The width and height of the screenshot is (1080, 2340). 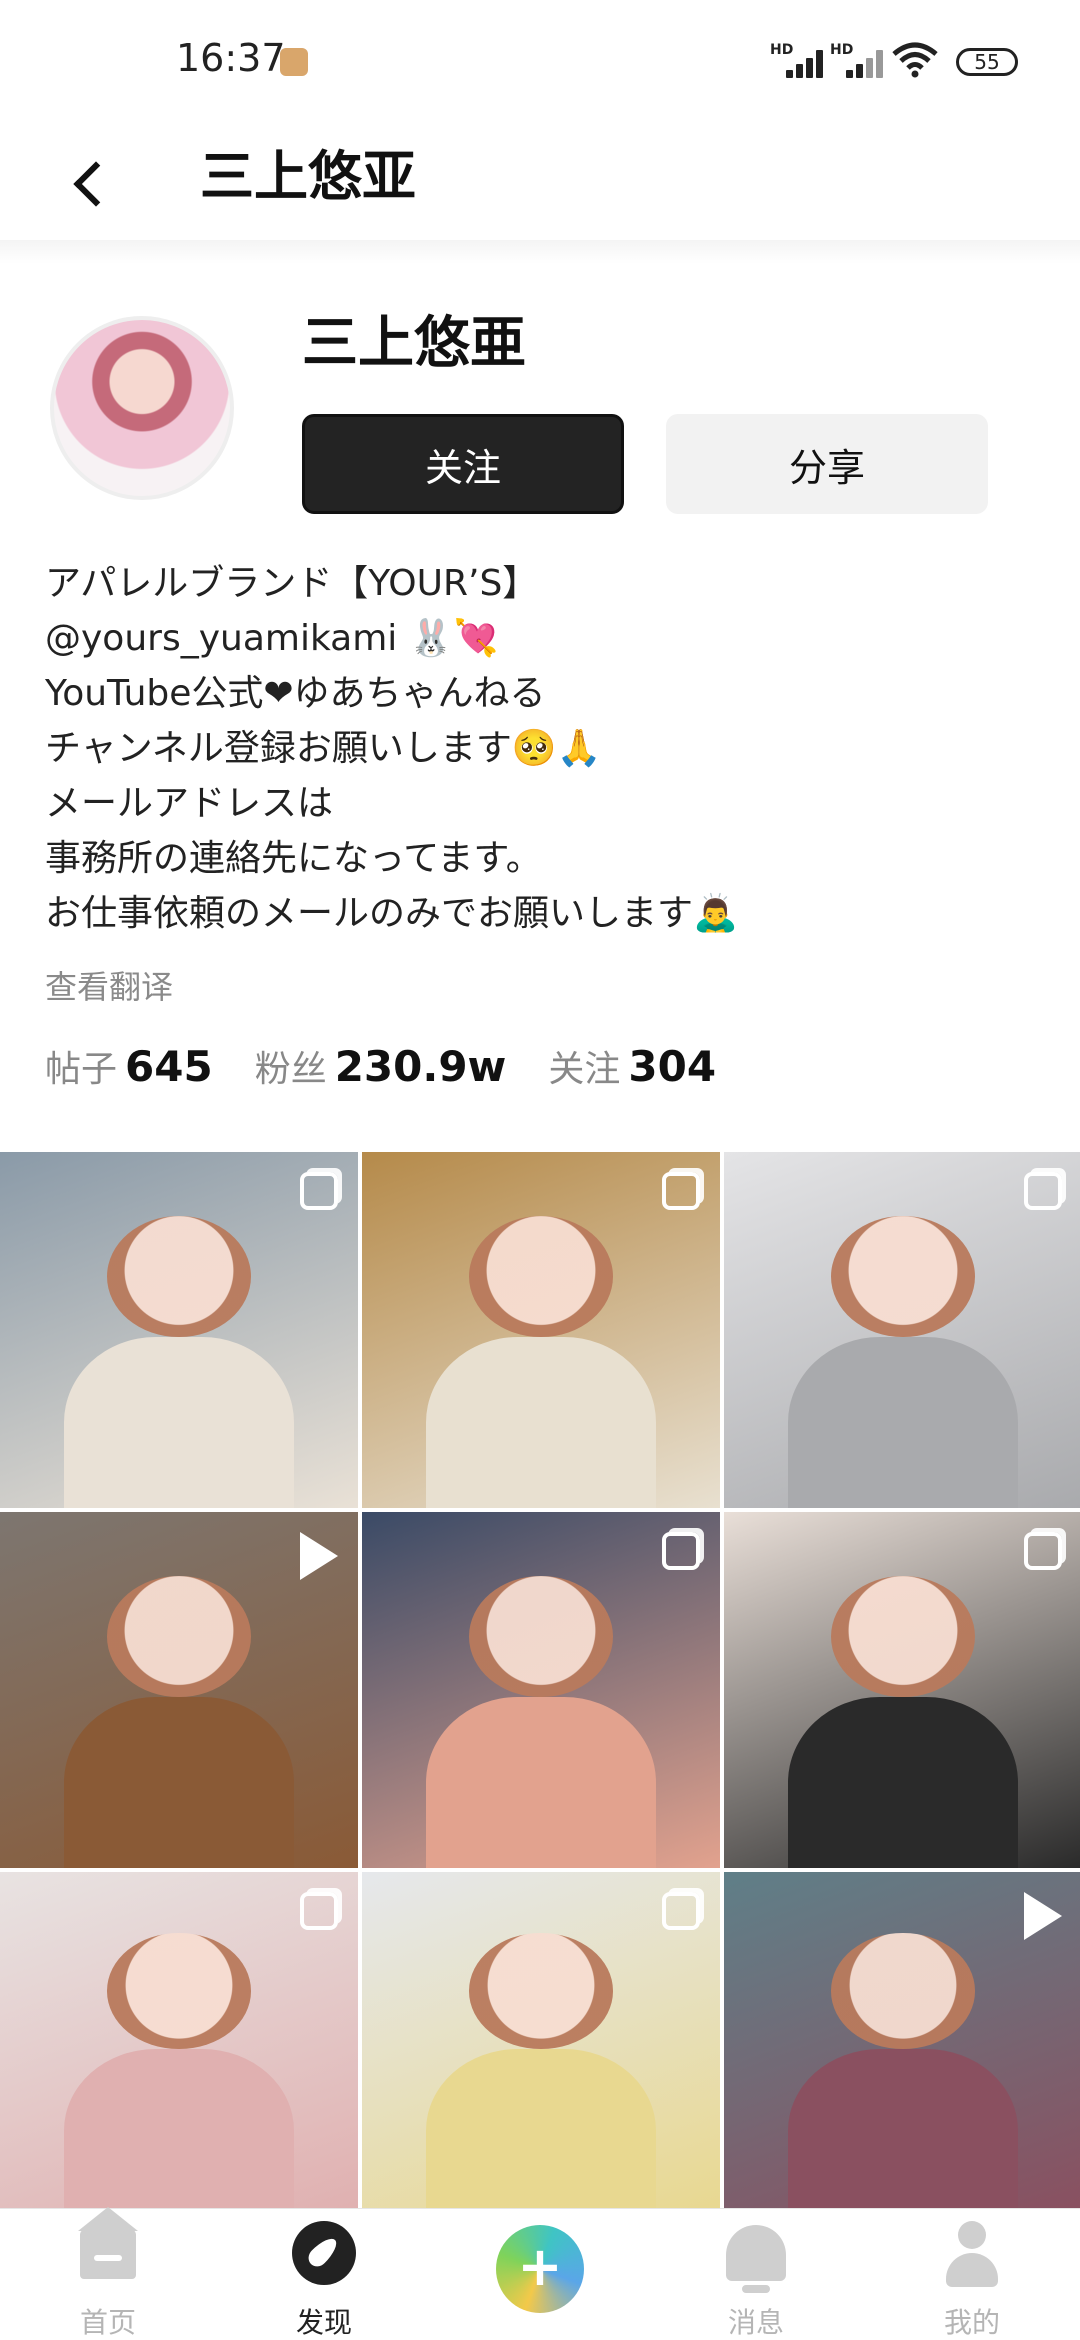 What do you see at coordinates (293, 858) in the screenshot?
I see `bio-line: 事務所の連絡先になってます。` at bounding box center [293, 858].